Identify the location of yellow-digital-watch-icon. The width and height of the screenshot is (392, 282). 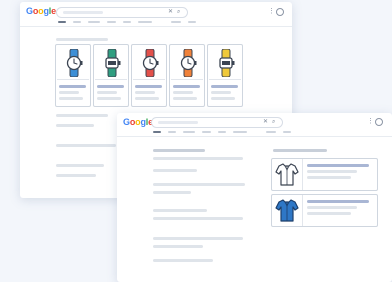
(227, 63).